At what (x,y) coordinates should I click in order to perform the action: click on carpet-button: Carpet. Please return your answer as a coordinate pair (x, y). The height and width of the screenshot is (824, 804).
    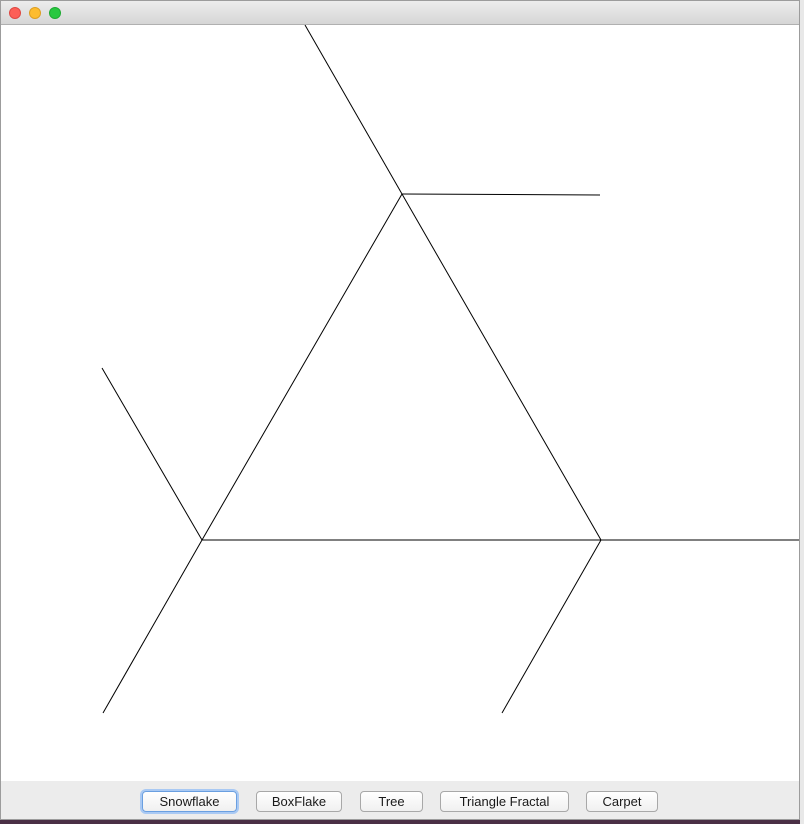
    Looking at the image, I should click on (622, 801).